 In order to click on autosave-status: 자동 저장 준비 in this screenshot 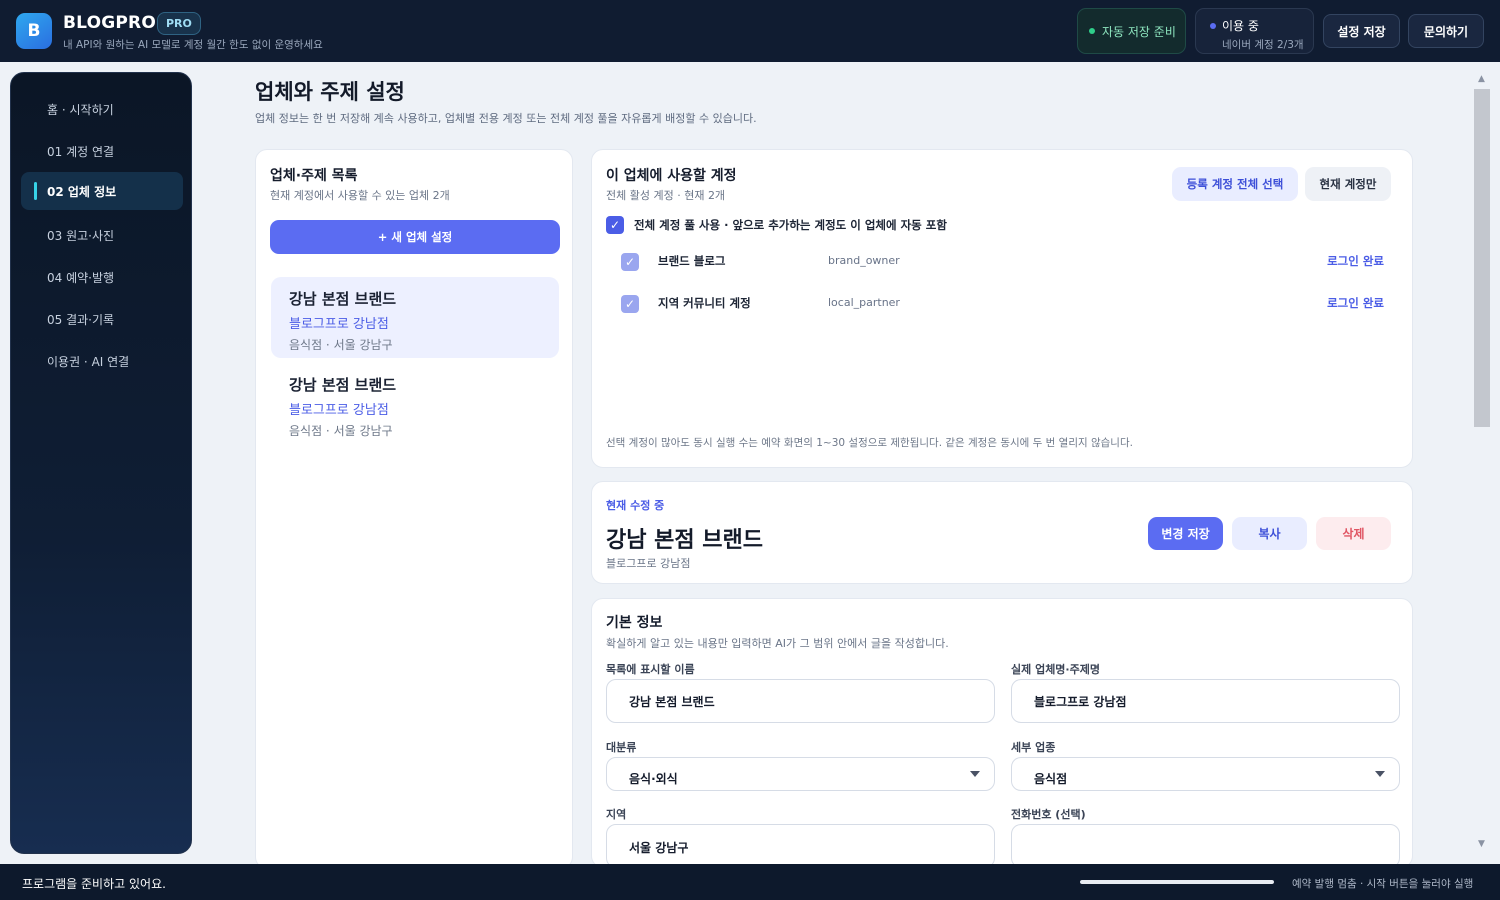, I will do `click(1131, 31)`.